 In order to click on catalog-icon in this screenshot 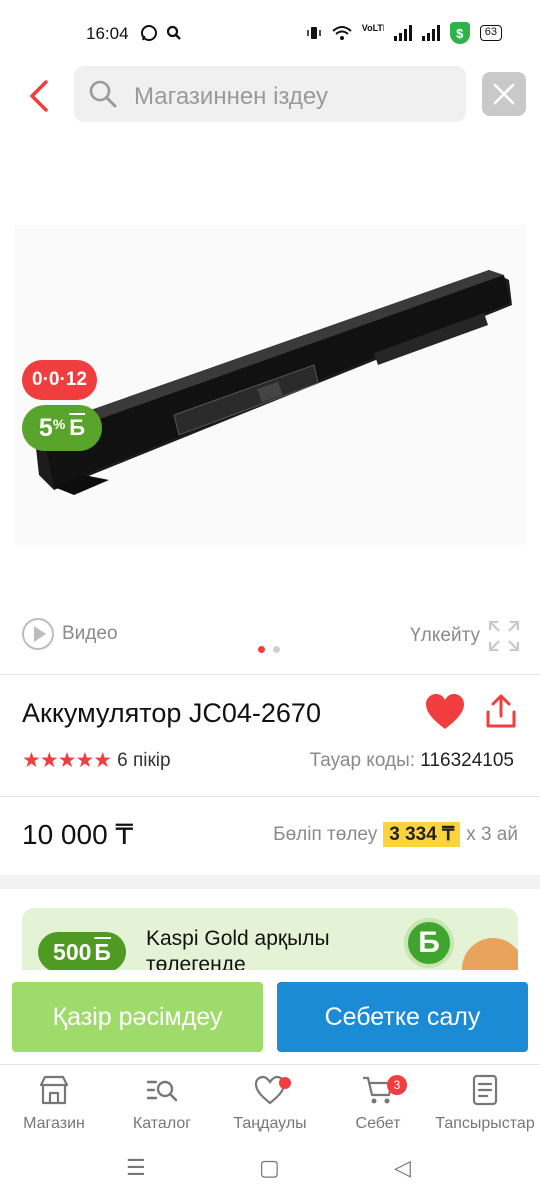, I will do `click(162, 1091)`.